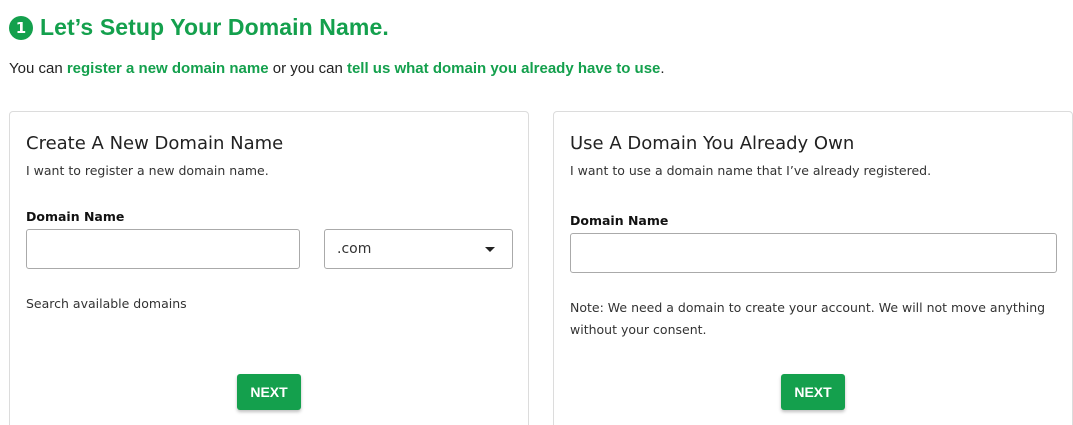  What do you see at coordinates (712, 143) in the screenshot?
I see `card-title: Use A Domain You Already Own` at bounding box center [712, 143].